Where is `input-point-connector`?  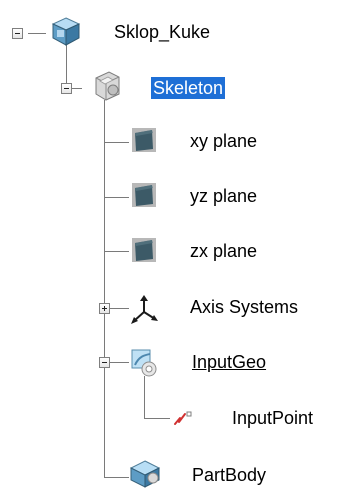
input-point-connector is located at coordinates (157, 418).